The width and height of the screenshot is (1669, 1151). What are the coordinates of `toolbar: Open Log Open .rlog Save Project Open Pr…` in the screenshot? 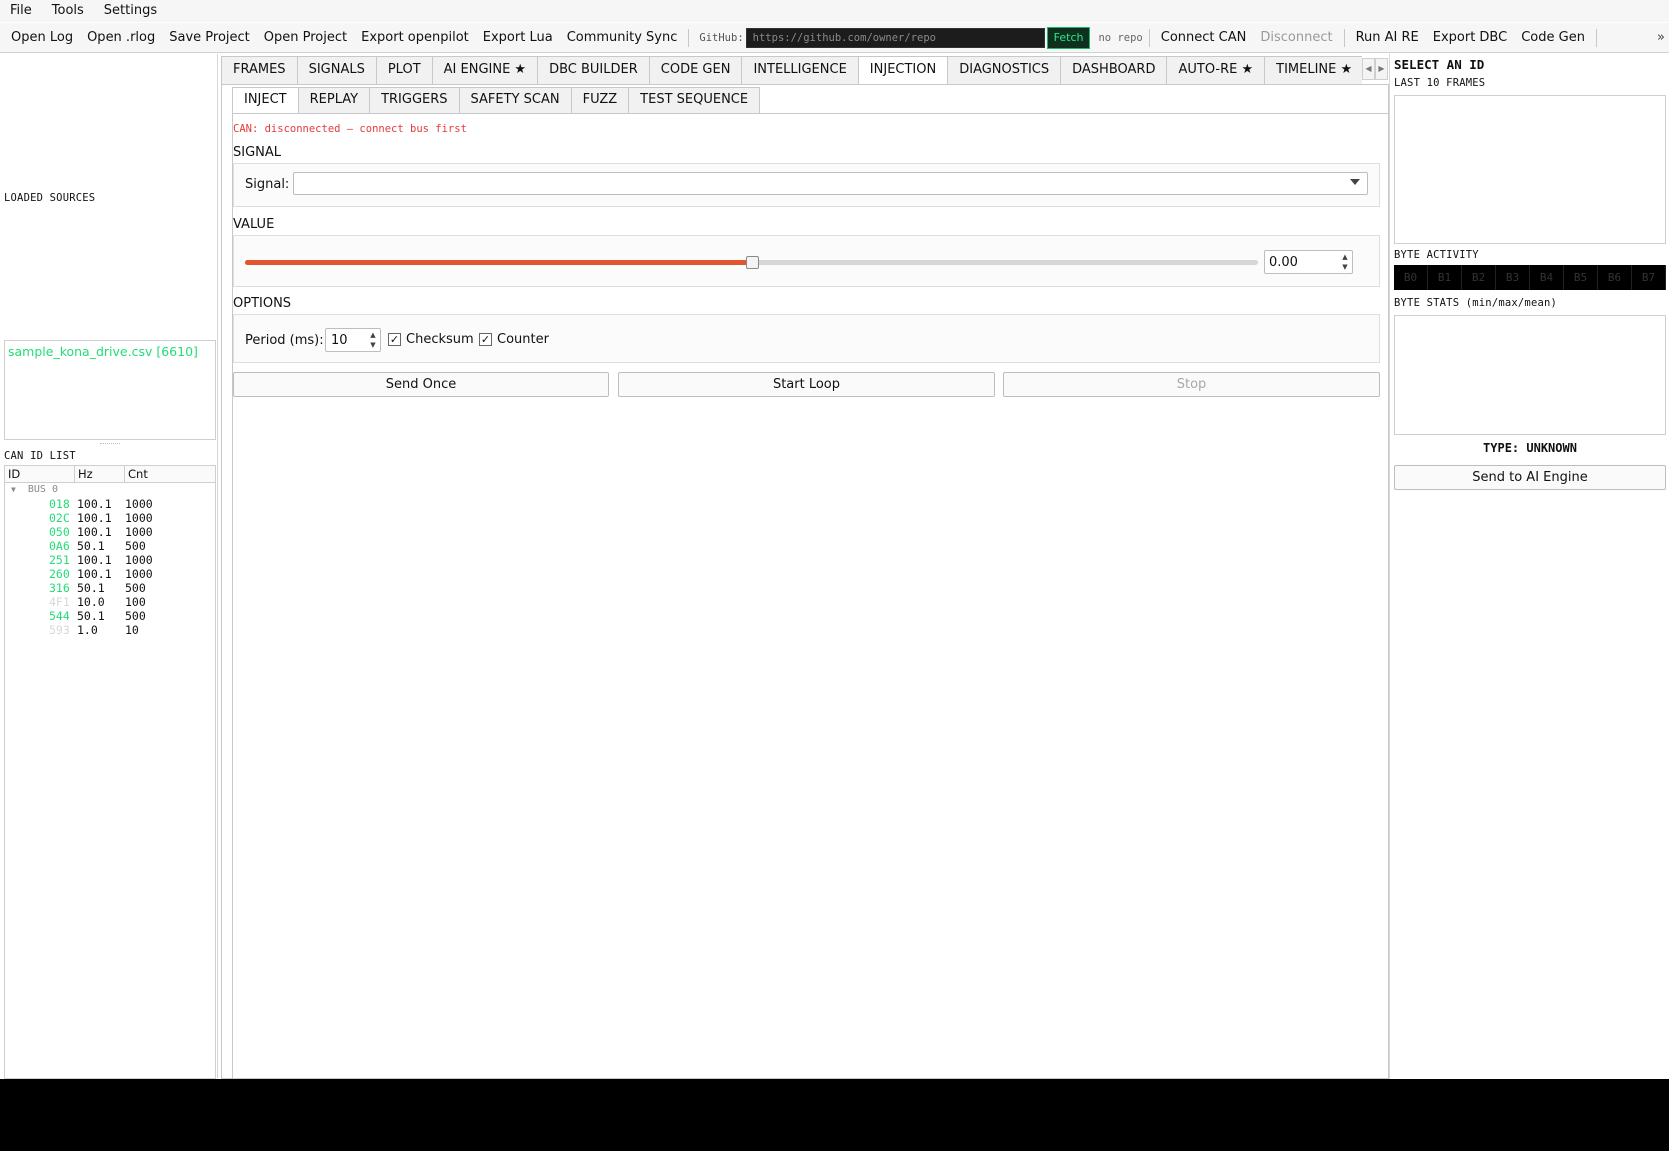 It's located at (834, 38).